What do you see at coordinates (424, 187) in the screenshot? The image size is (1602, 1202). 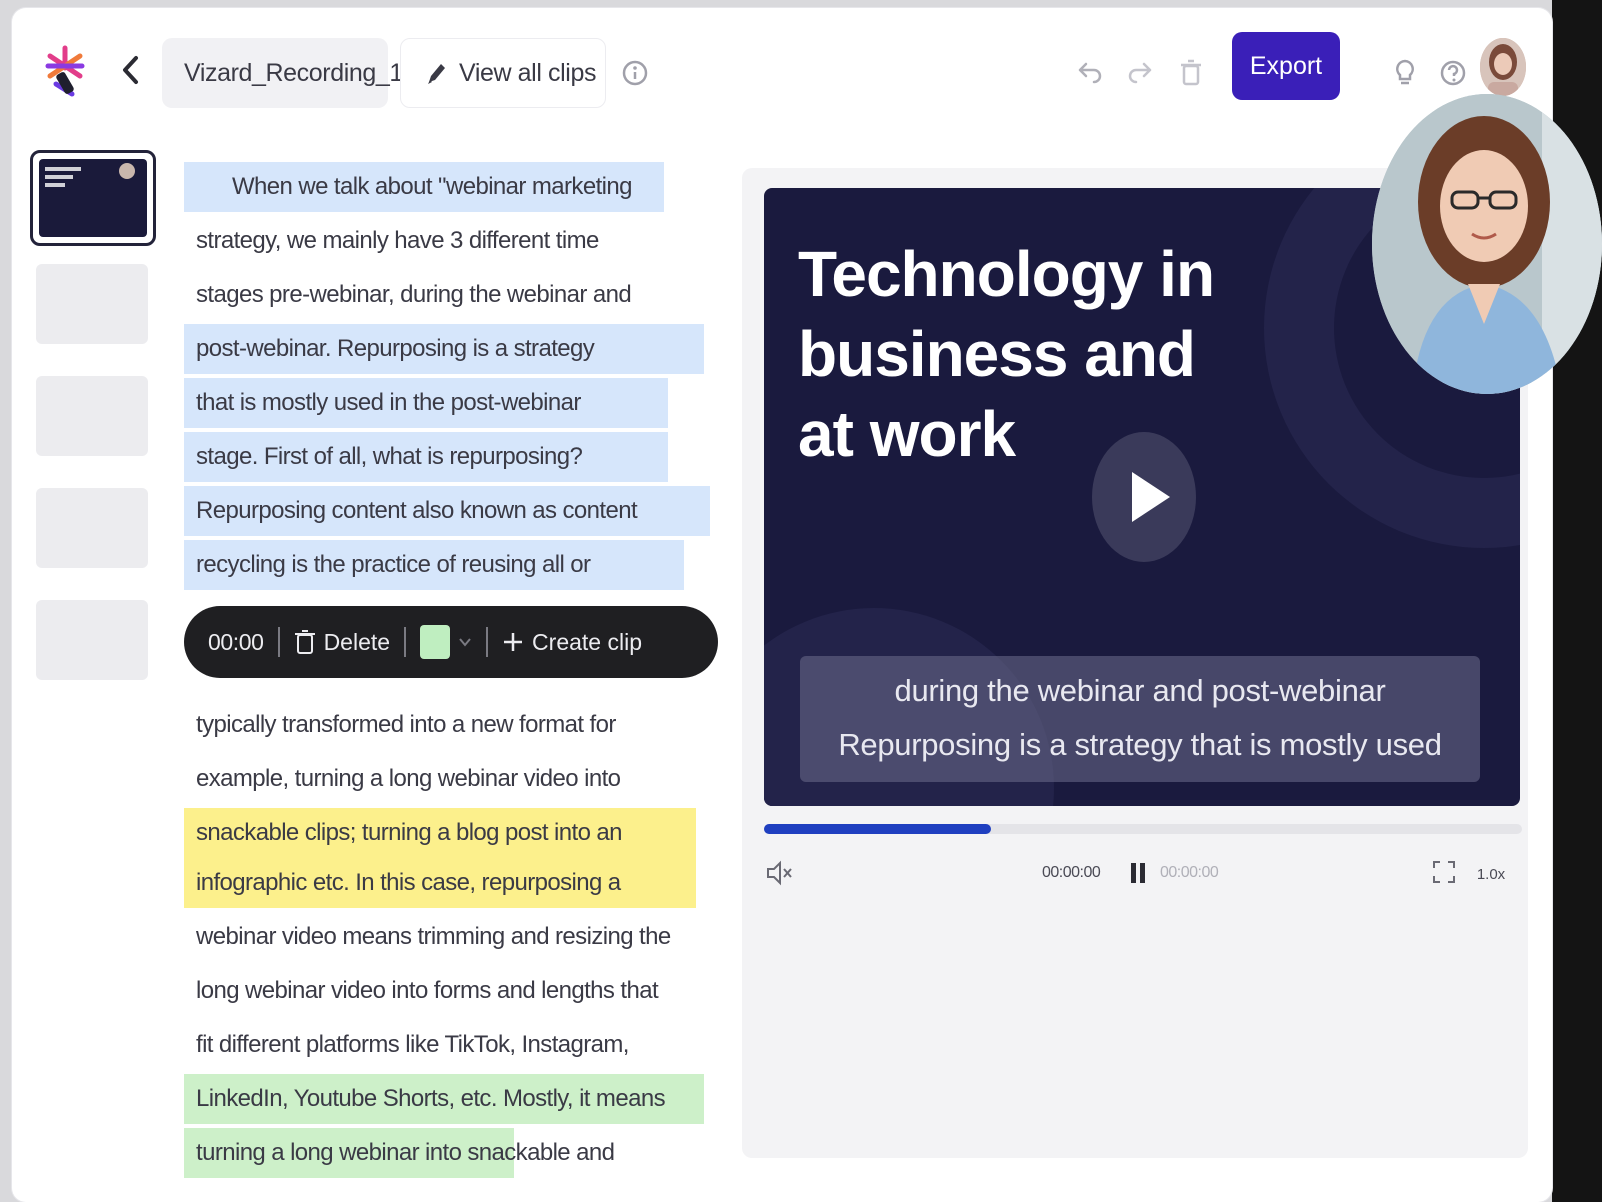 I see `transcript-line: When we talk about "webinar marketing` at bounding box center [424, 187].